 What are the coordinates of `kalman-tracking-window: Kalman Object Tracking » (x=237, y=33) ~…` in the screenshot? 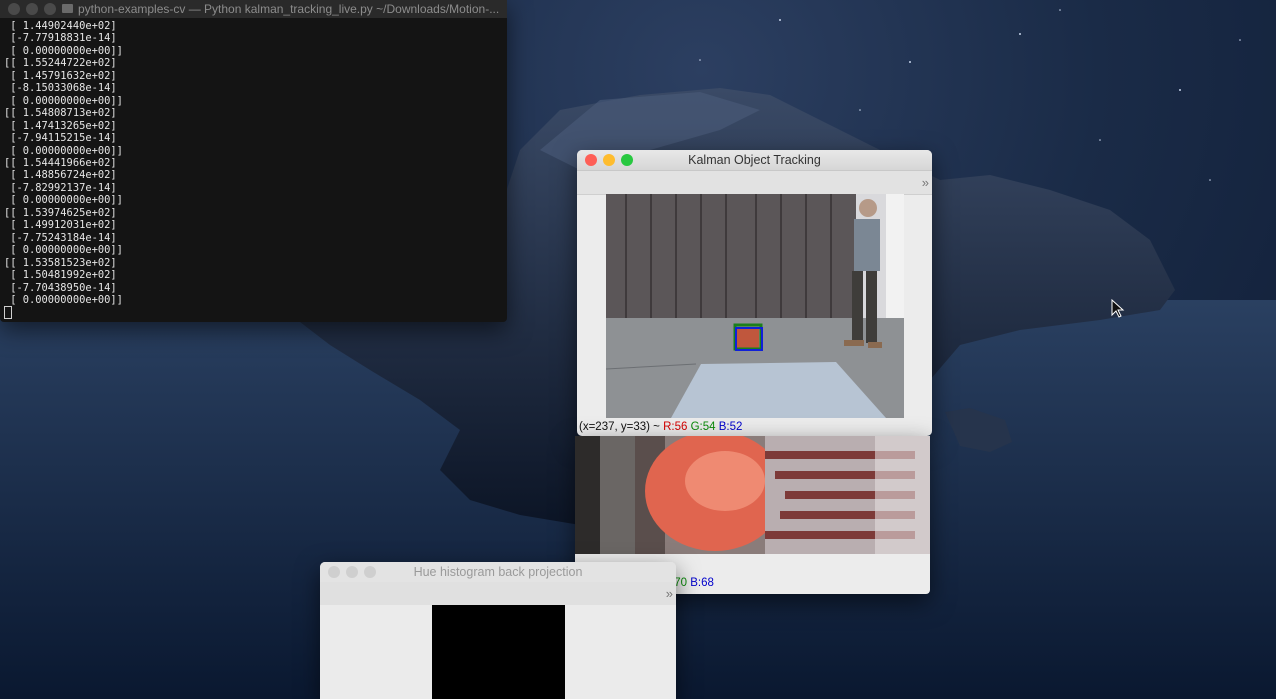 It's located at (754, 293).